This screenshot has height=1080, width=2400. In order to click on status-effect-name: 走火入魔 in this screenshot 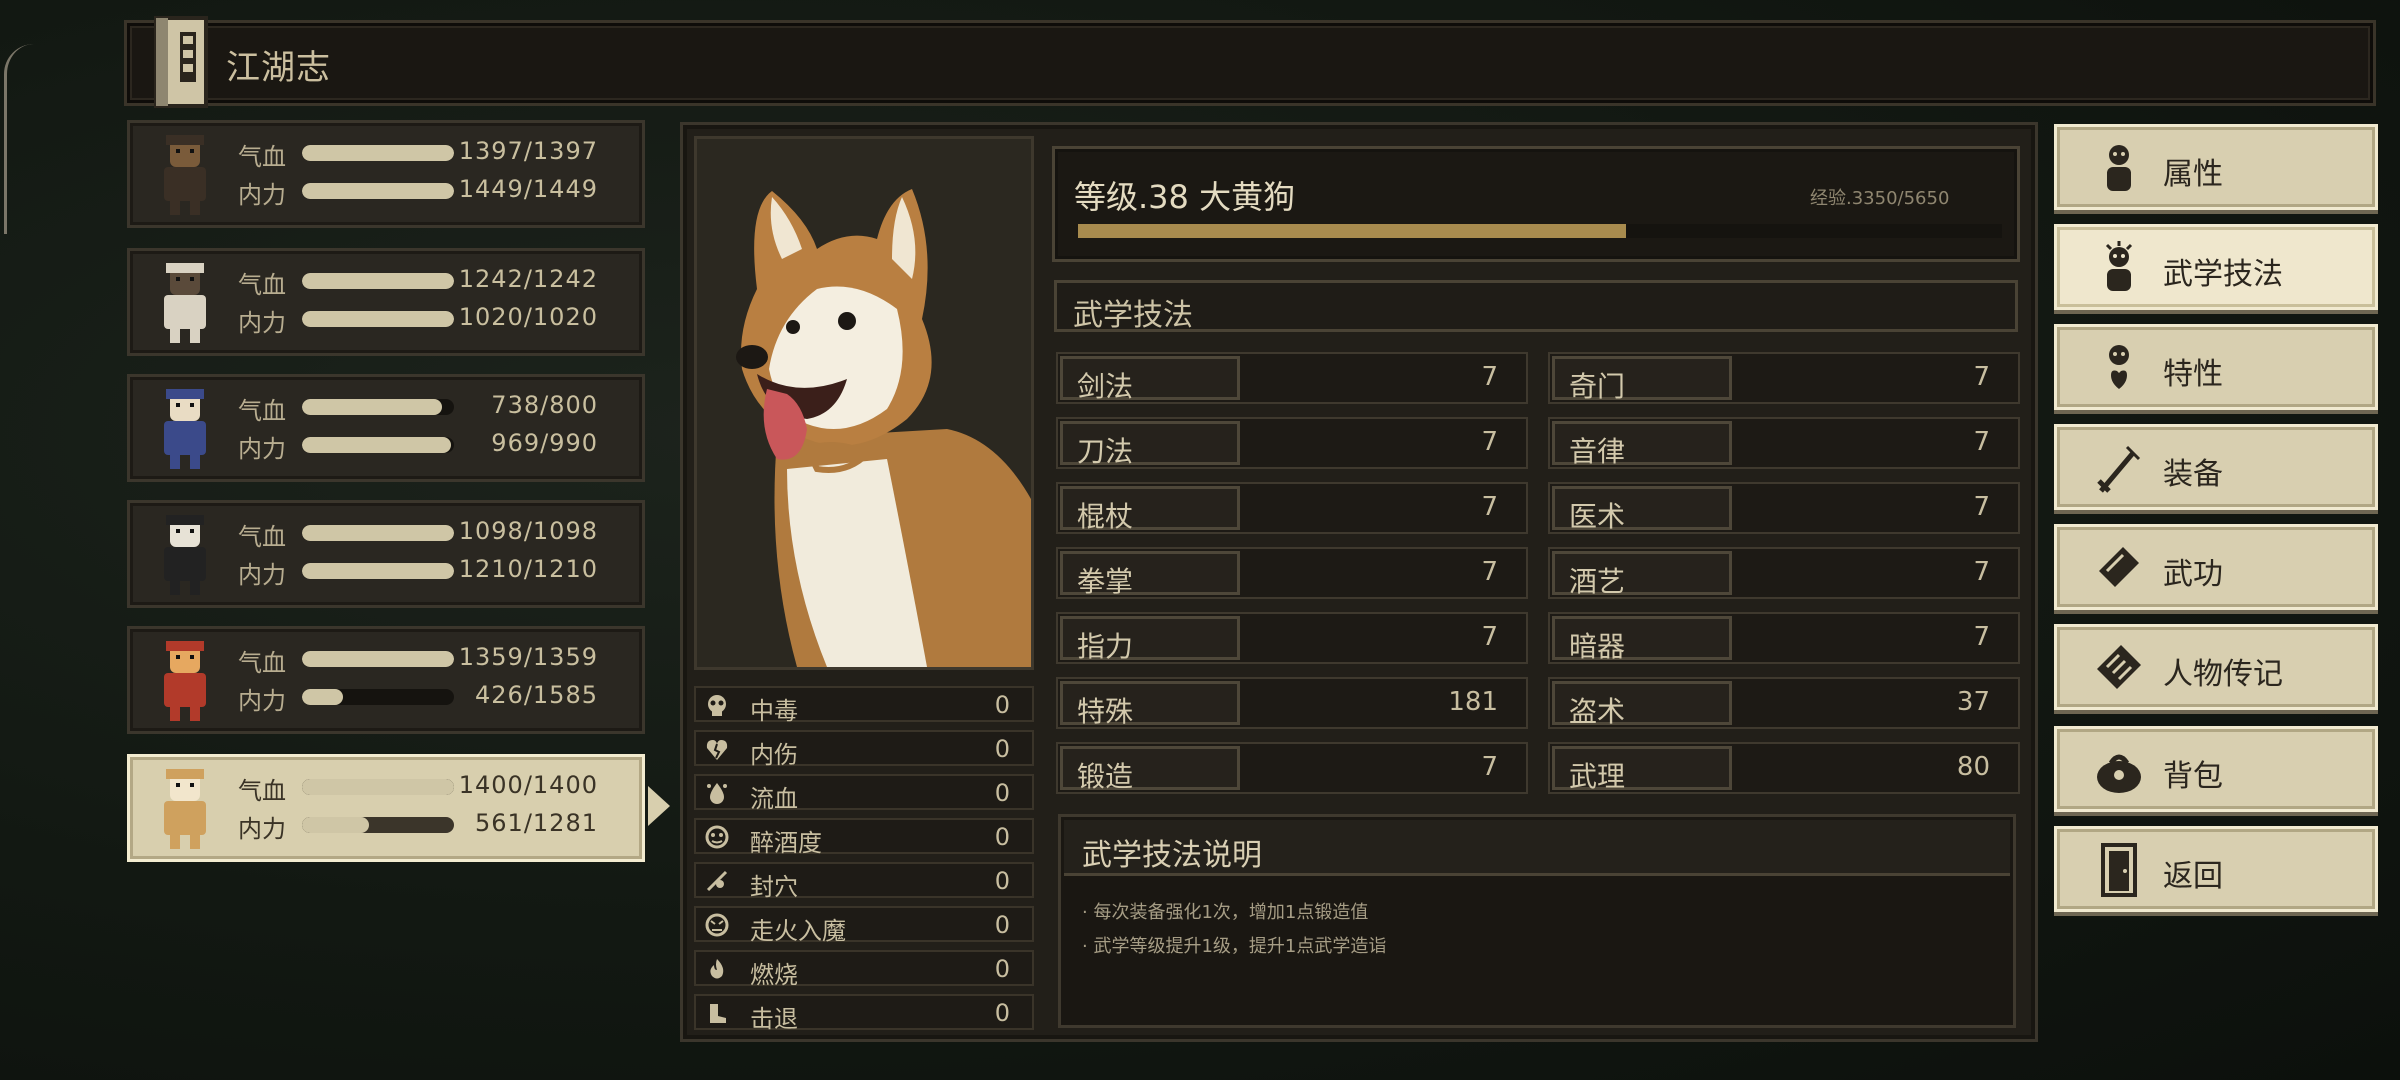, I will do `click(798, 931)`.